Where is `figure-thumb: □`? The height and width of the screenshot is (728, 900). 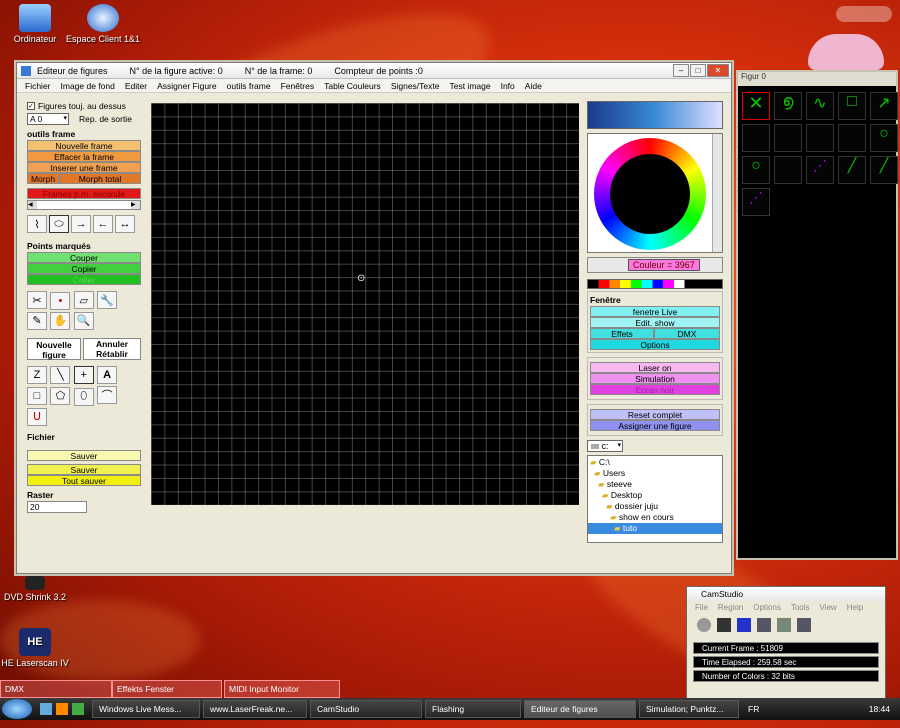 figure-thumb: □ is located at coordinates (852, 106).